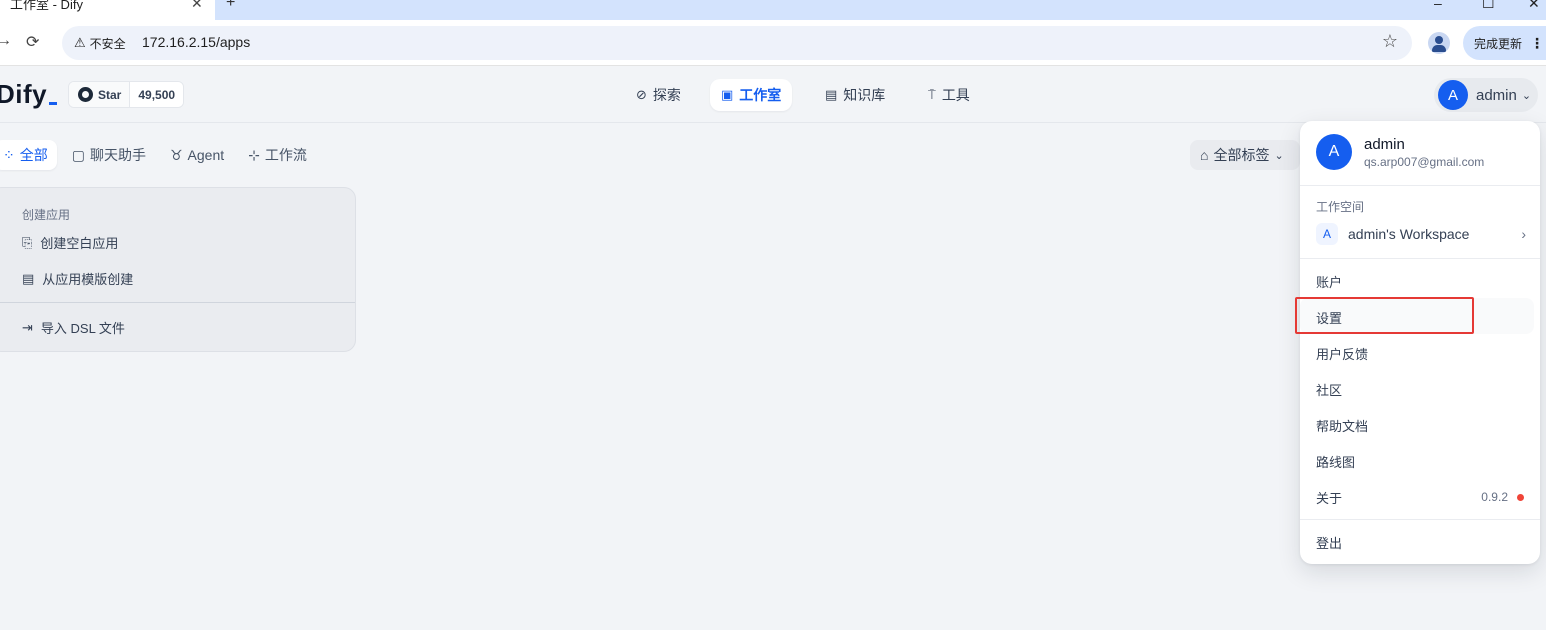 The image size is (1546, 630). Describe the element at coordinates (1424, 161) in the screenshot. I see `menu-user-email: qs.arp007@gmail.com` at that location.